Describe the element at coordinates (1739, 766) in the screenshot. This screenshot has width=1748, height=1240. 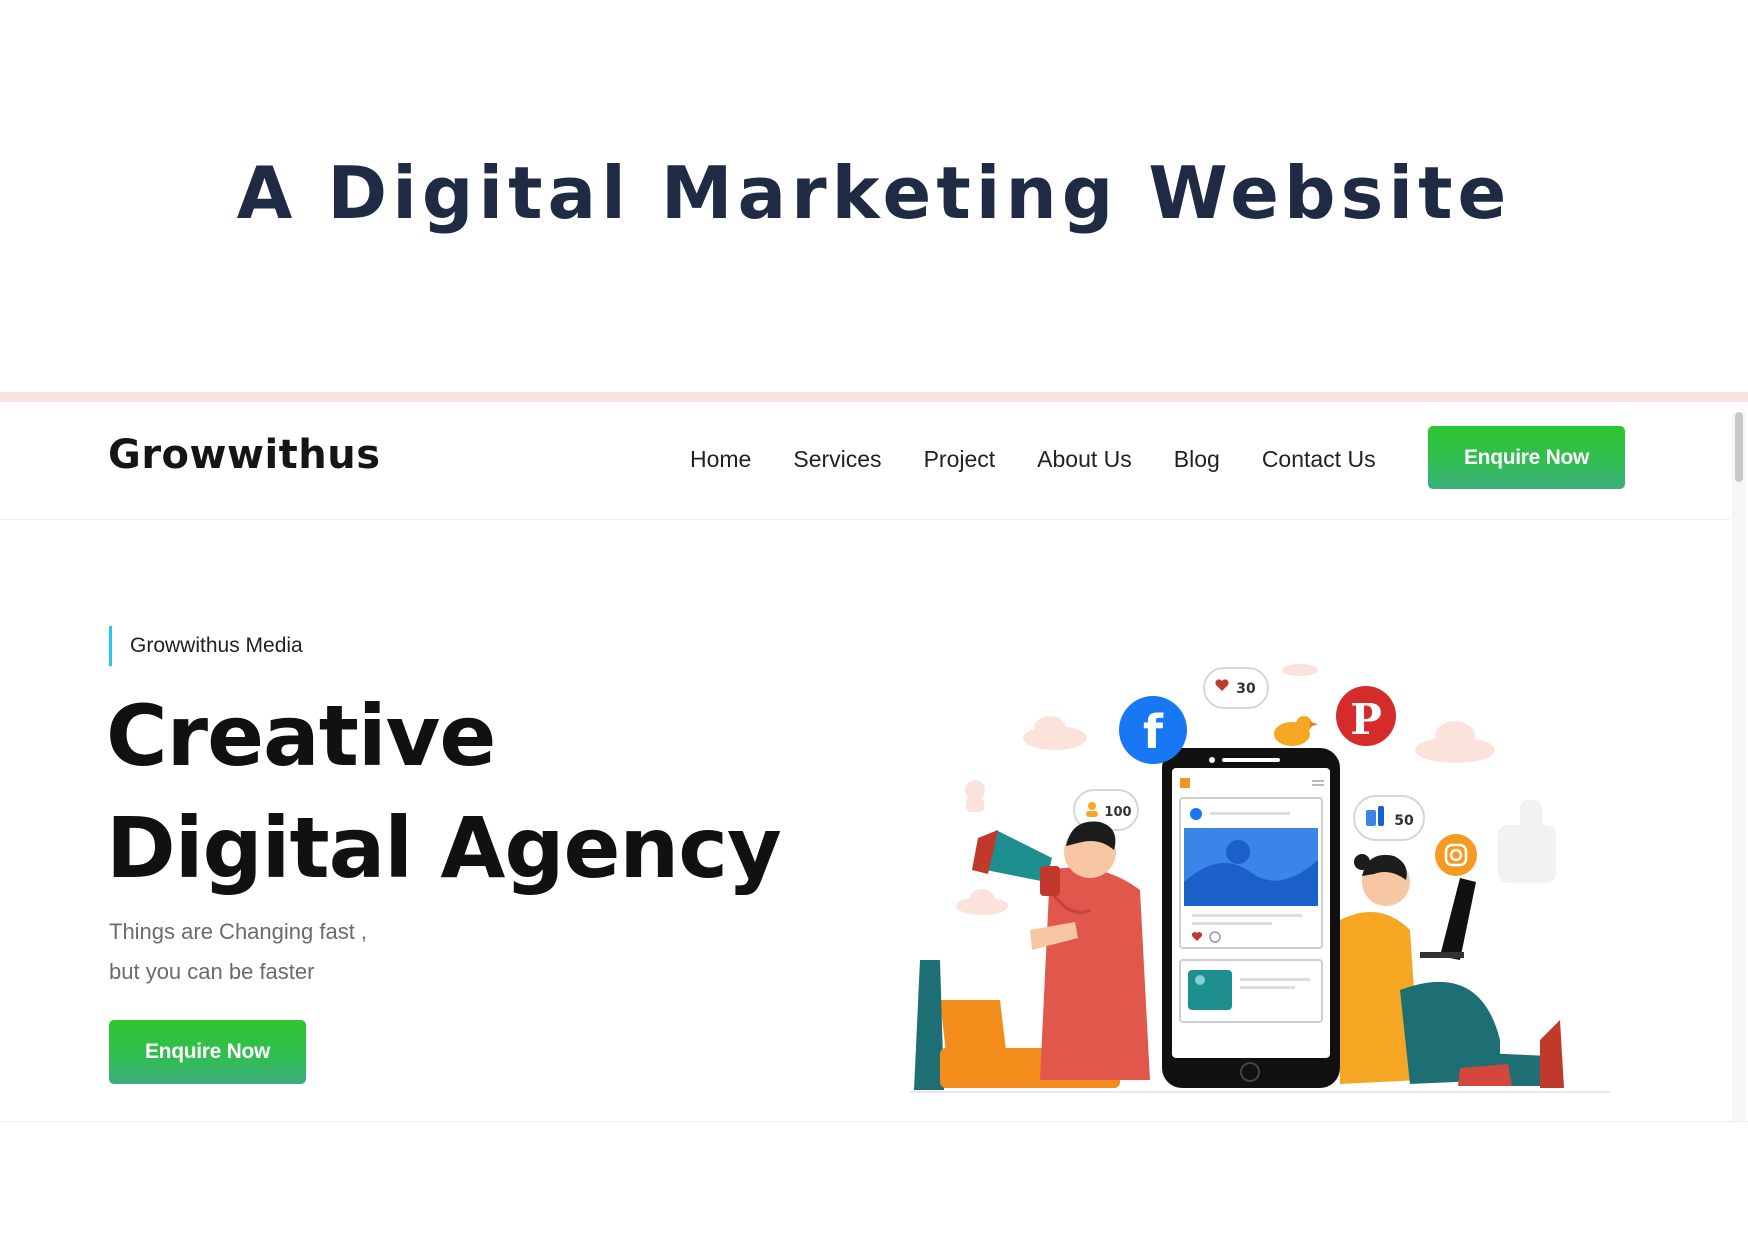
I see `scrollbar` at that location.